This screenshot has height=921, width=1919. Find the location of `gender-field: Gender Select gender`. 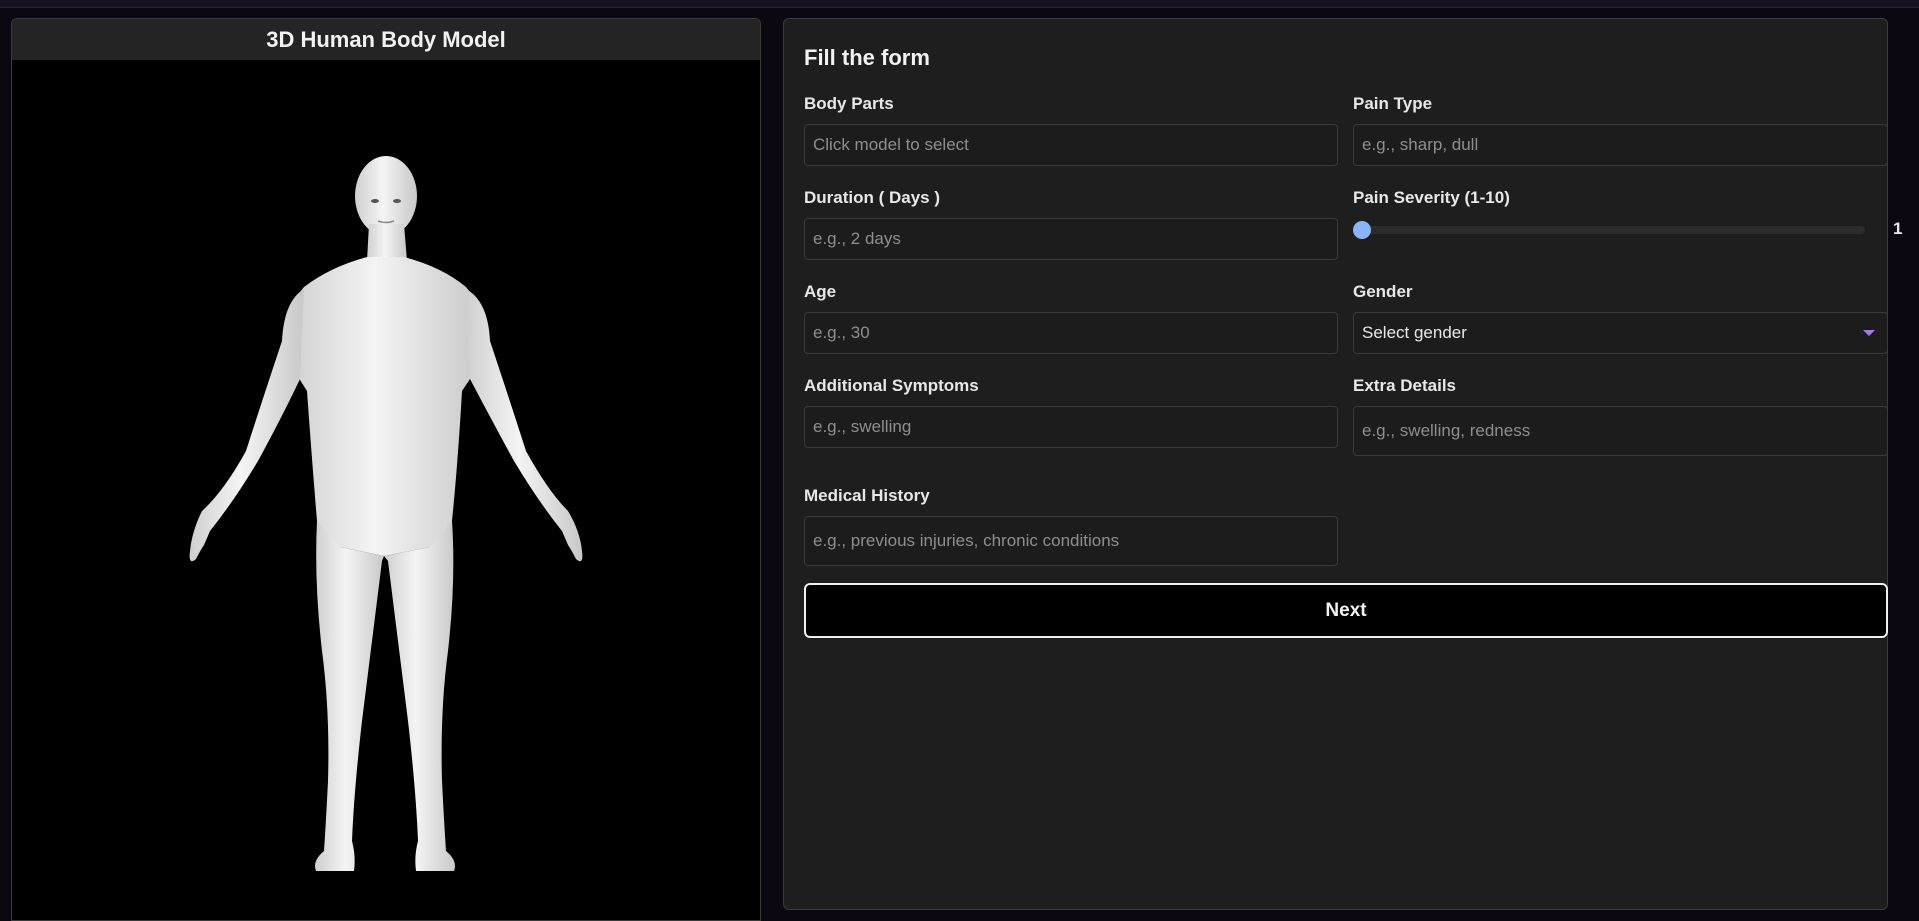

gender-field: Gender Select gender is located at coordinates (1620, 318).